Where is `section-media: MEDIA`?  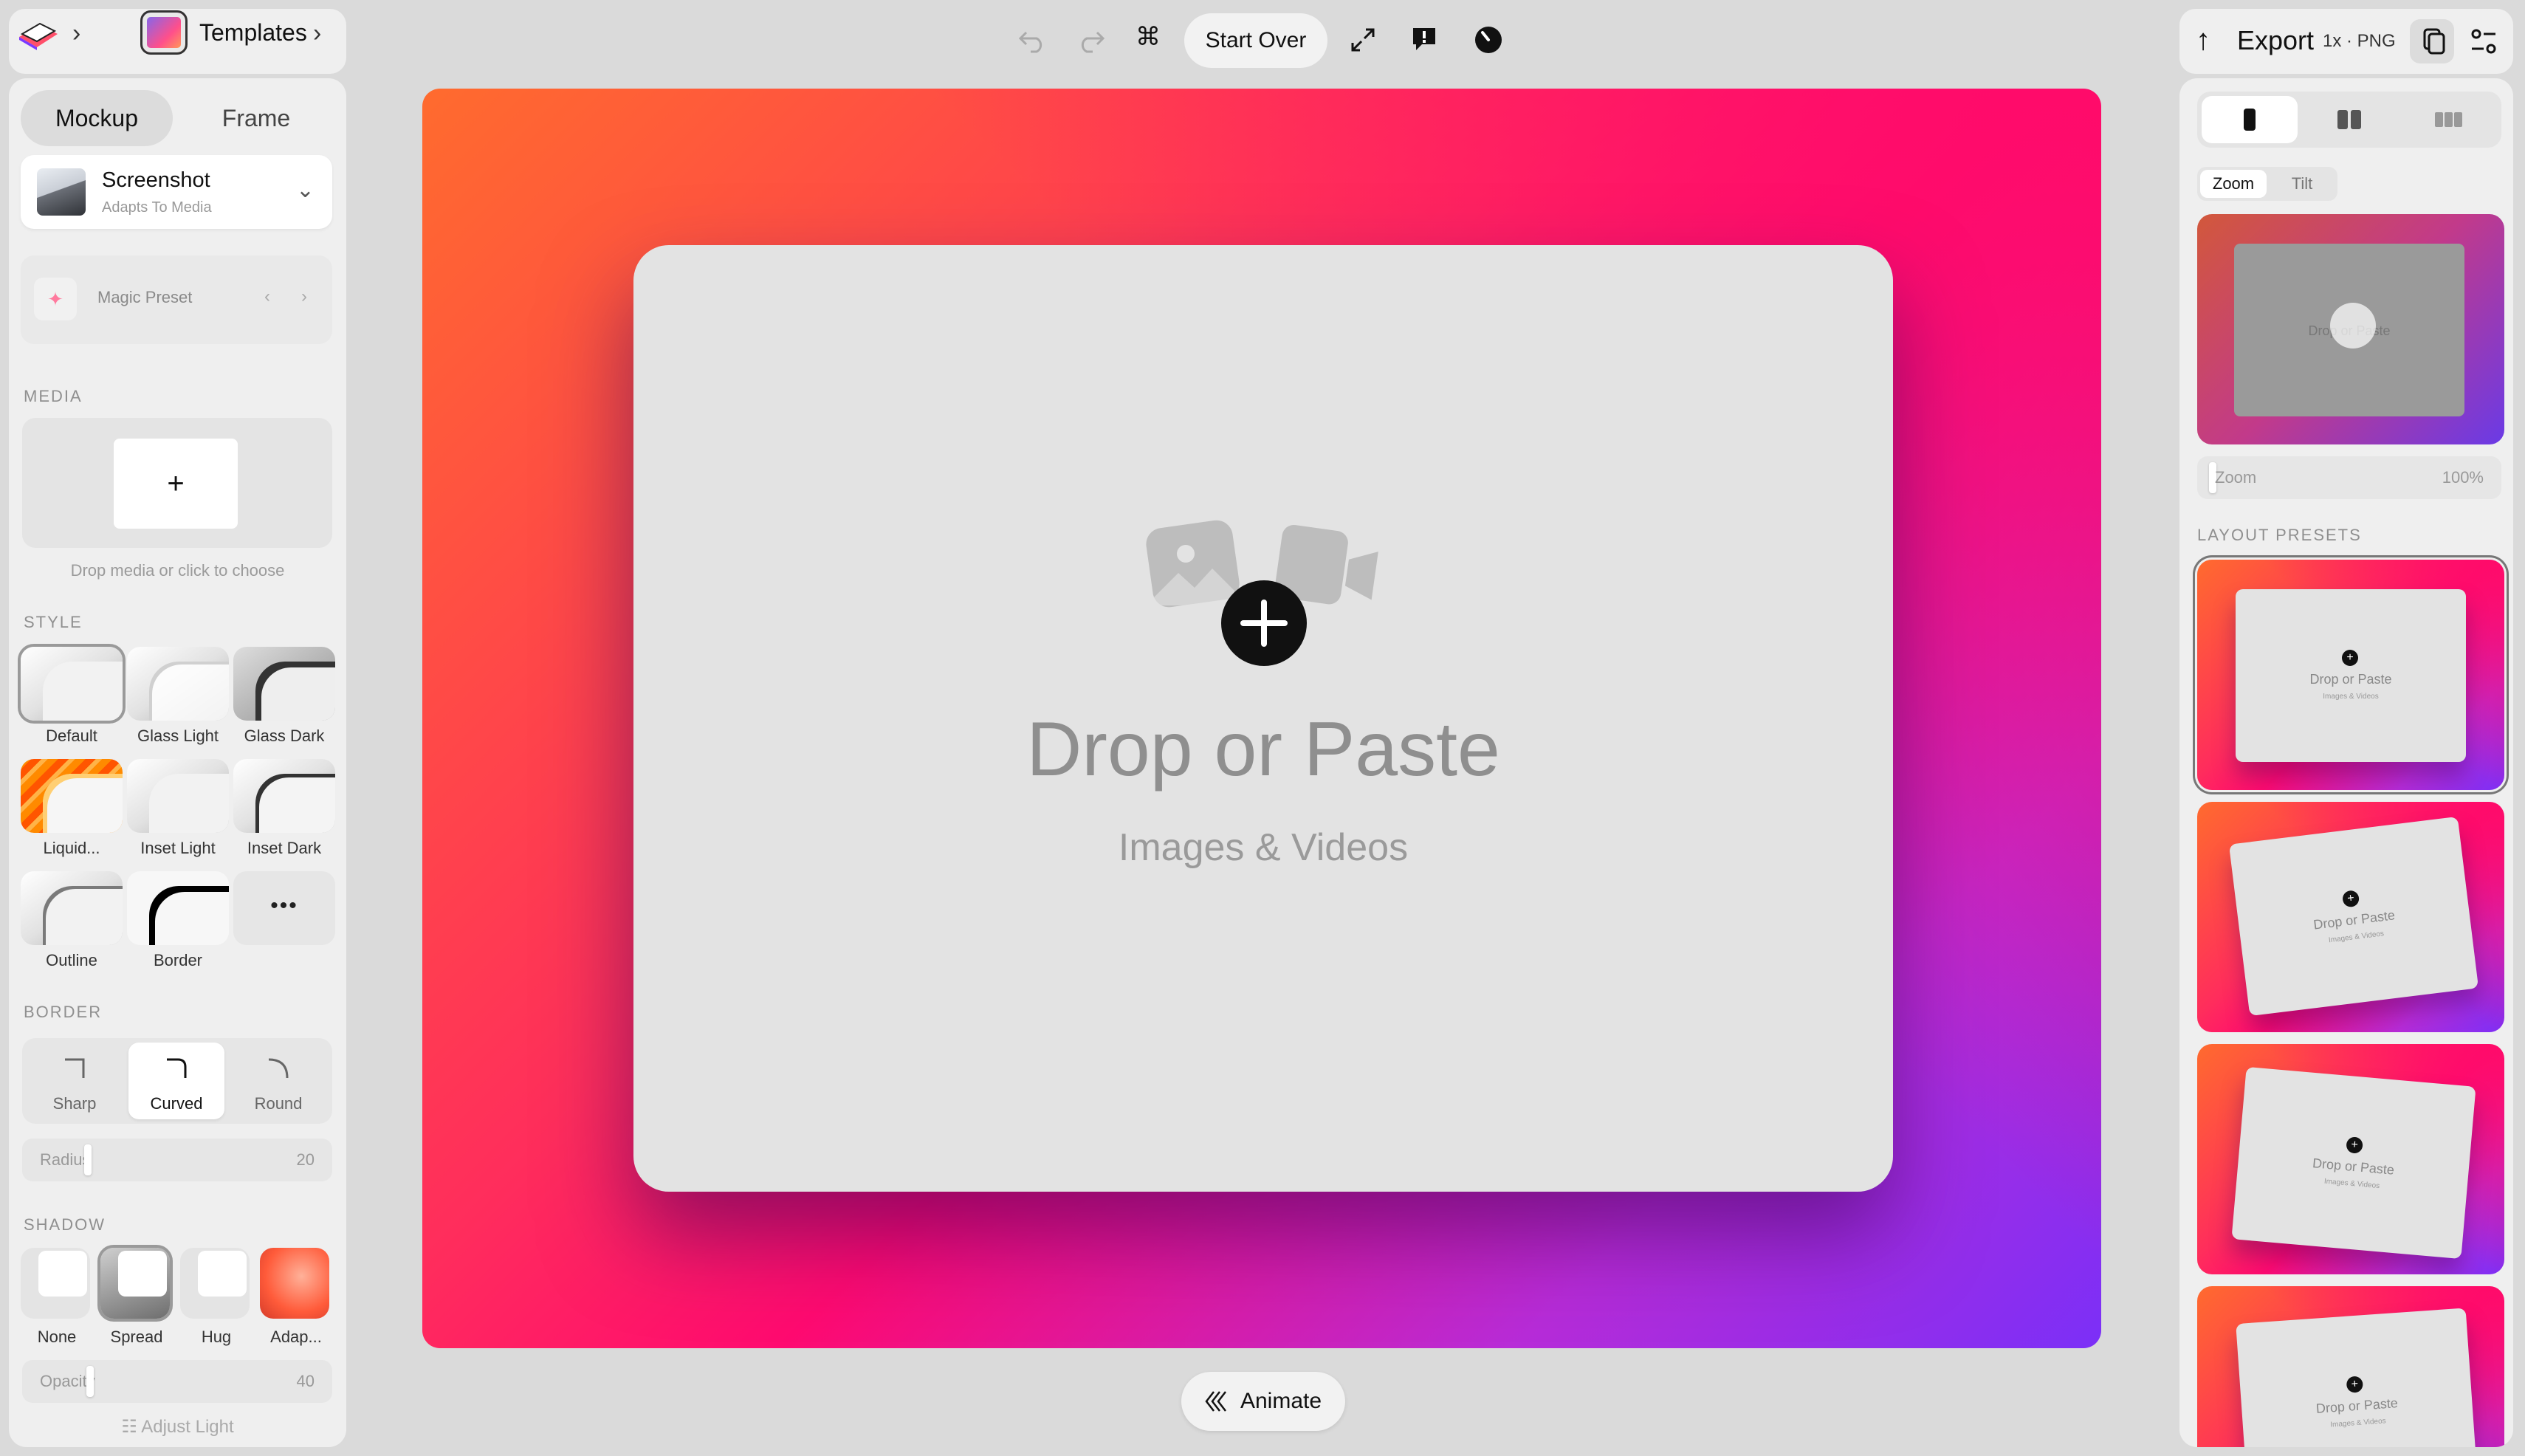
section-media: MEDIA is located at coordinates (54, 396).